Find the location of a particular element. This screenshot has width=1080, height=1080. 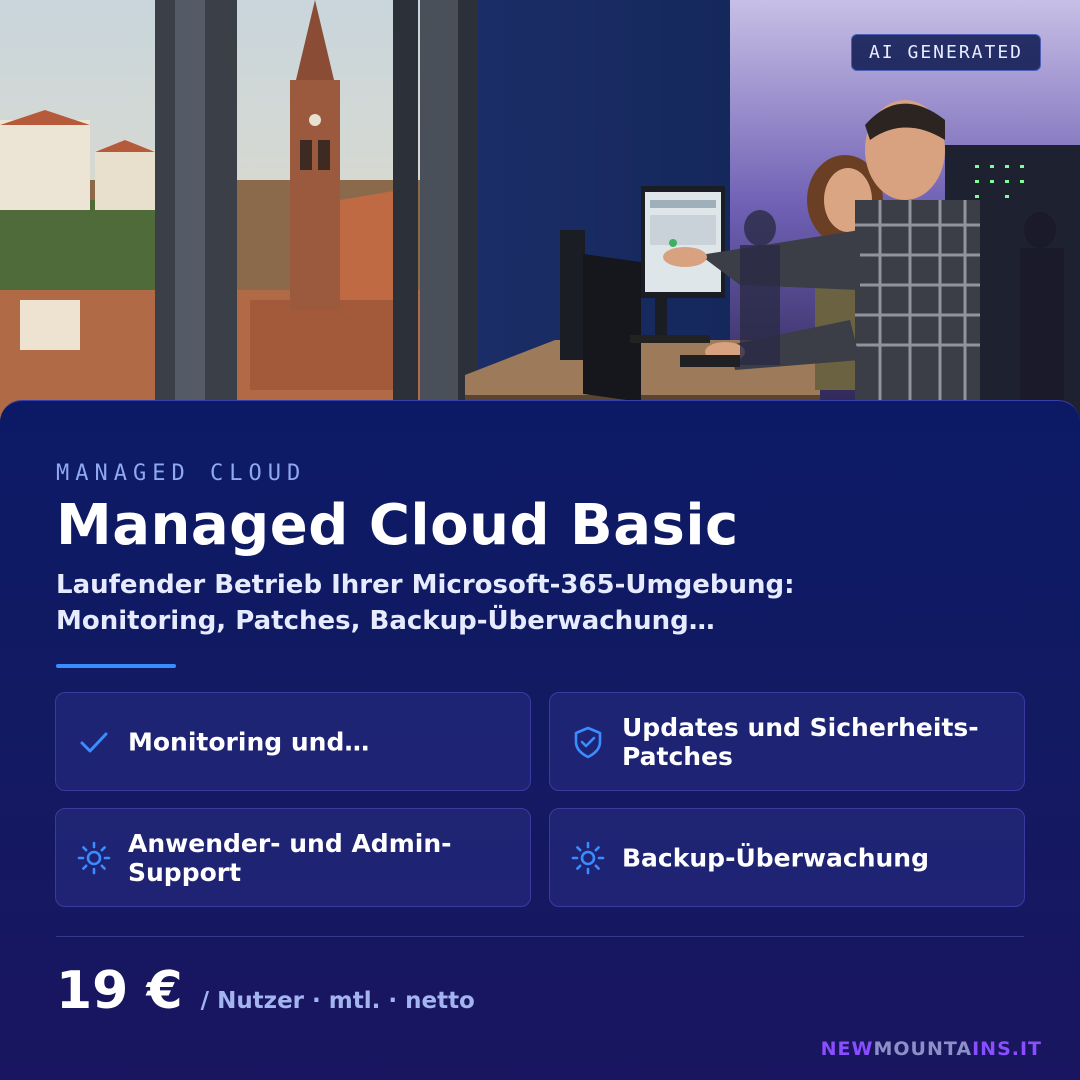

brand-part-1: NEW is located at coordinates (847, 1049).